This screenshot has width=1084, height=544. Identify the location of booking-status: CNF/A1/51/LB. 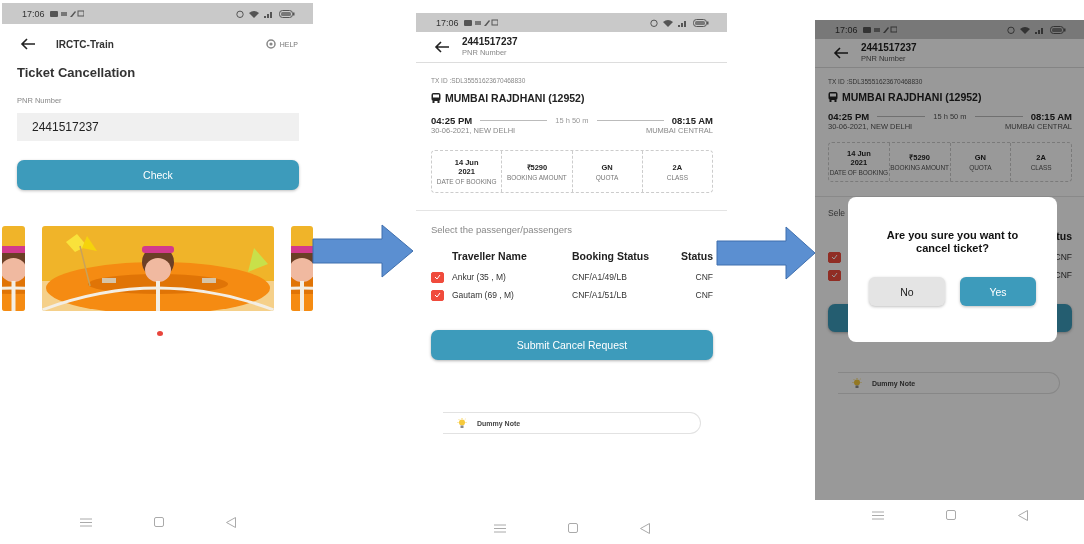
(599, 295).